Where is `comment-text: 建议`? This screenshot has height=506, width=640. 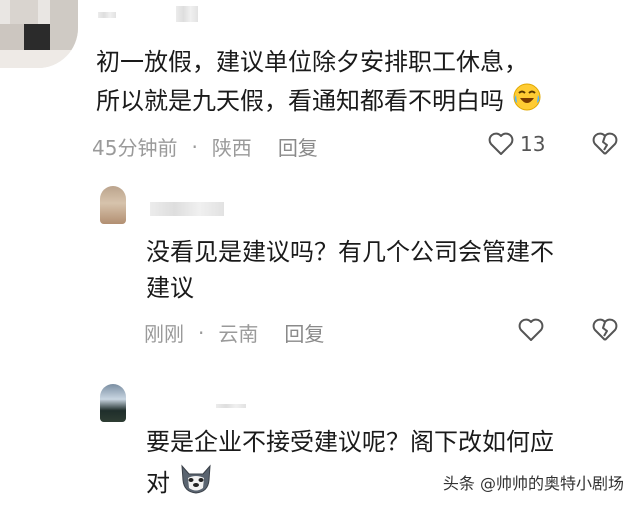 comment-text: 建议 is located at coordinates (170, 288).